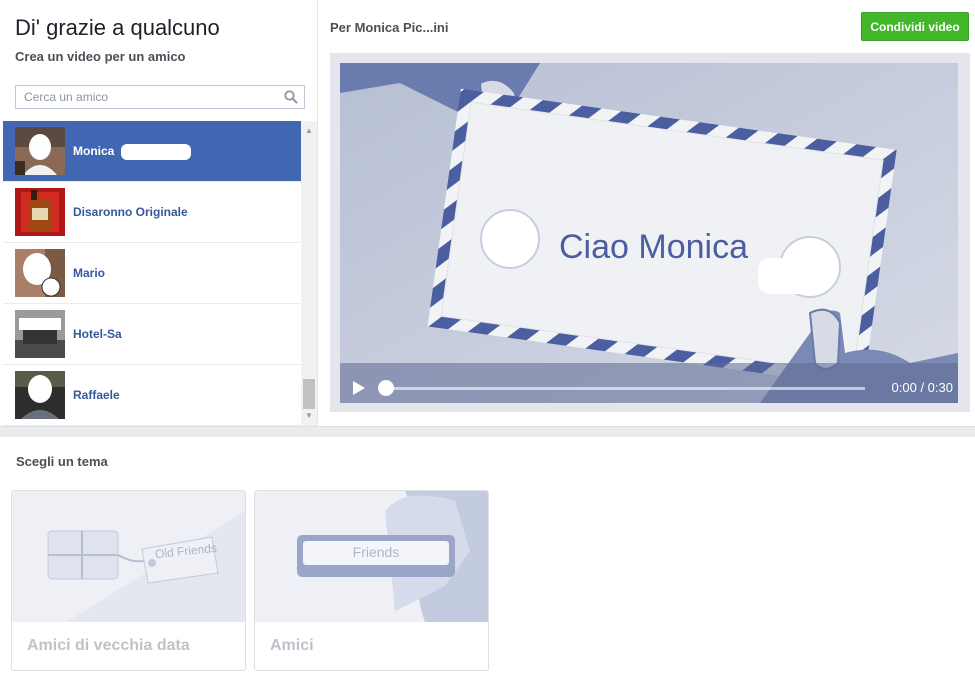 The height and width of the screenshot is (677, 975). What do you see at coordinates (389, 27) in the screenshot?
I see `preview-title: Per Monica Pic...ini` at bounding box center [389, 27].